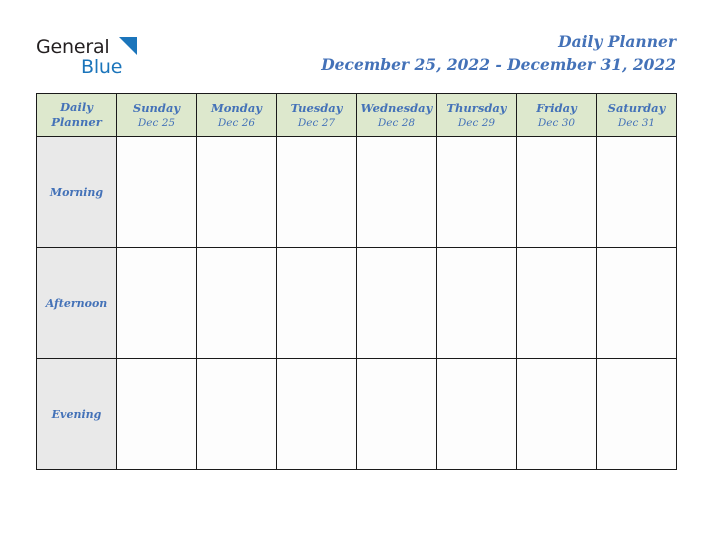  I want to click on logo-text-general: General, so click(73, 47).